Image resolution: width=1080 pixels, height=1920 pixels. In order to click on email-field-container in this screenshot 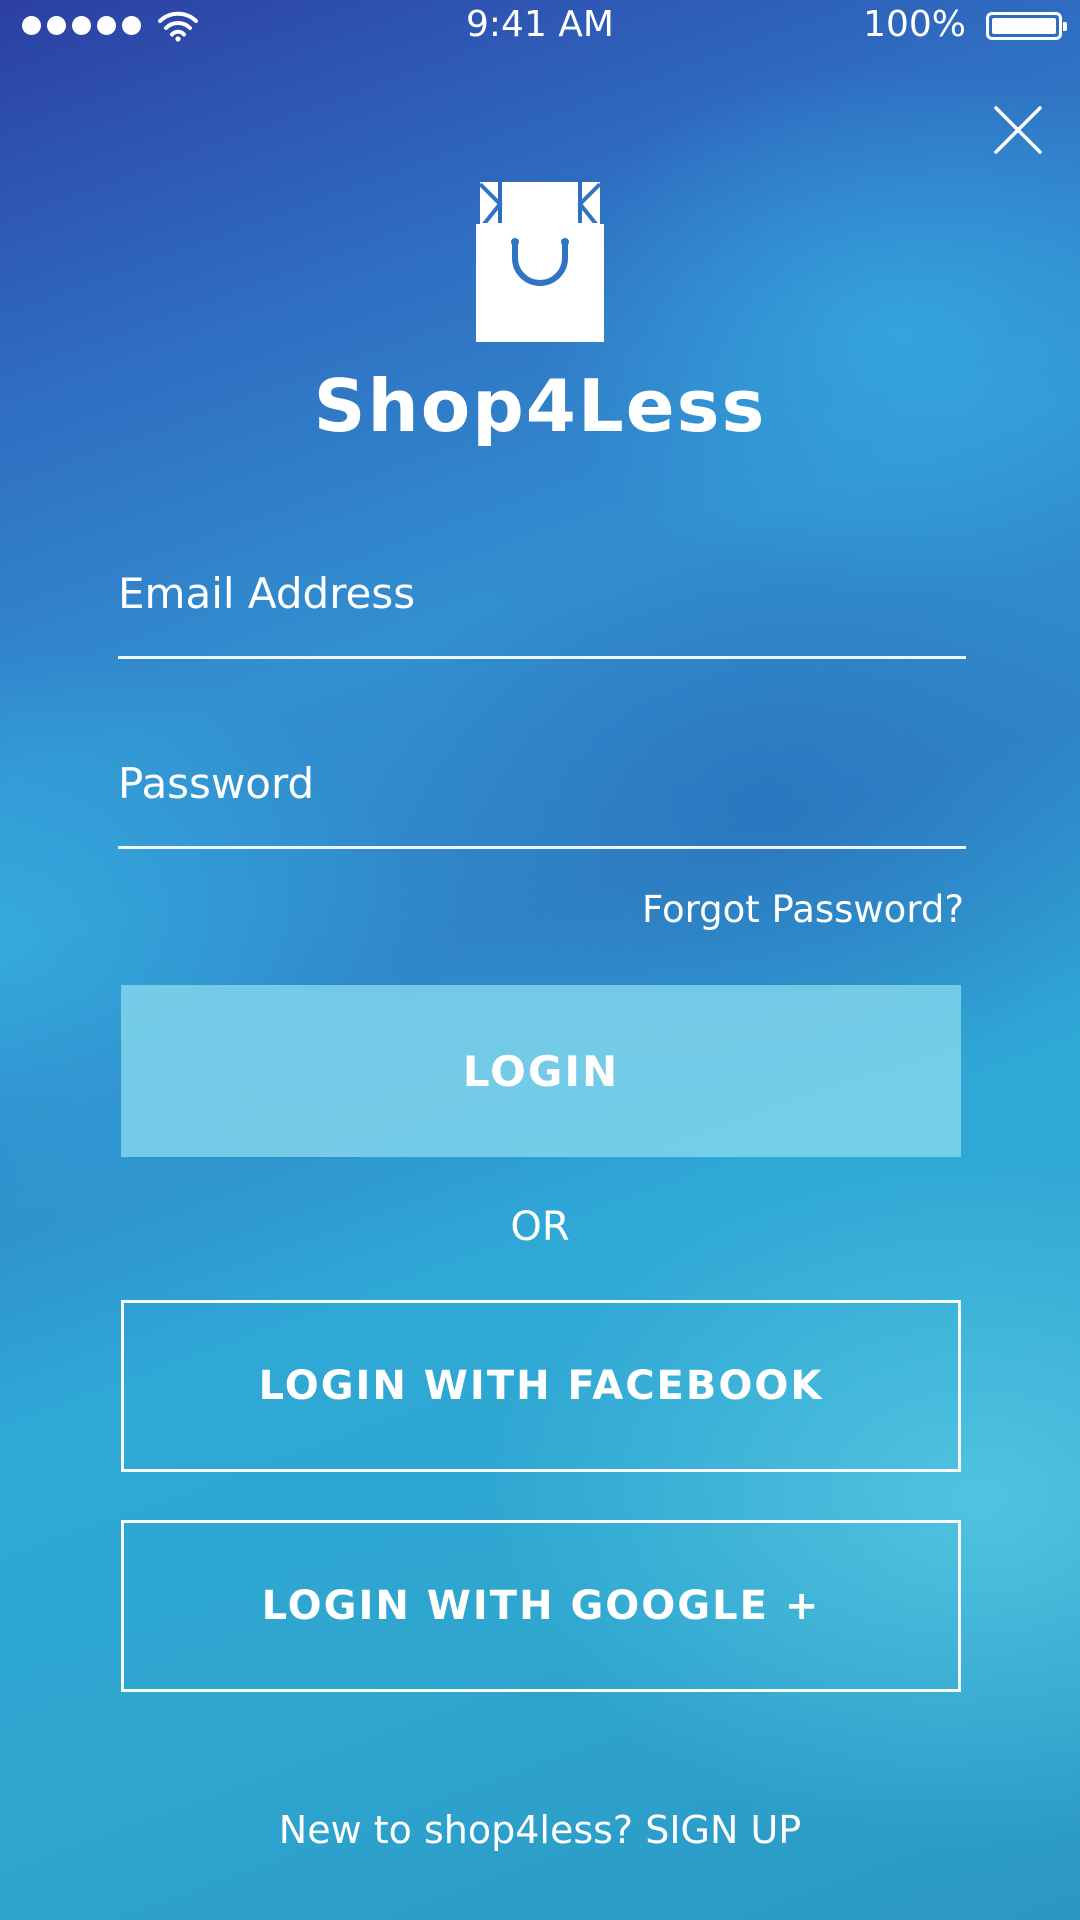, I will do `click(542, 597)`.